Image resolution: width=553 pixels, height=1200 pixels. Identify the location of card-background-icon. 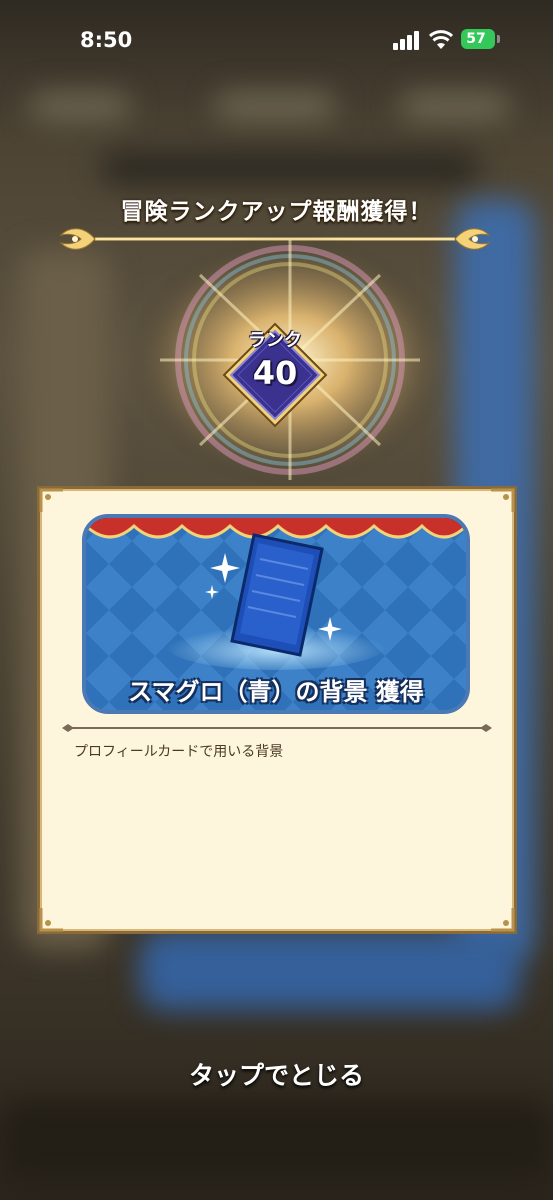
(277, 595).